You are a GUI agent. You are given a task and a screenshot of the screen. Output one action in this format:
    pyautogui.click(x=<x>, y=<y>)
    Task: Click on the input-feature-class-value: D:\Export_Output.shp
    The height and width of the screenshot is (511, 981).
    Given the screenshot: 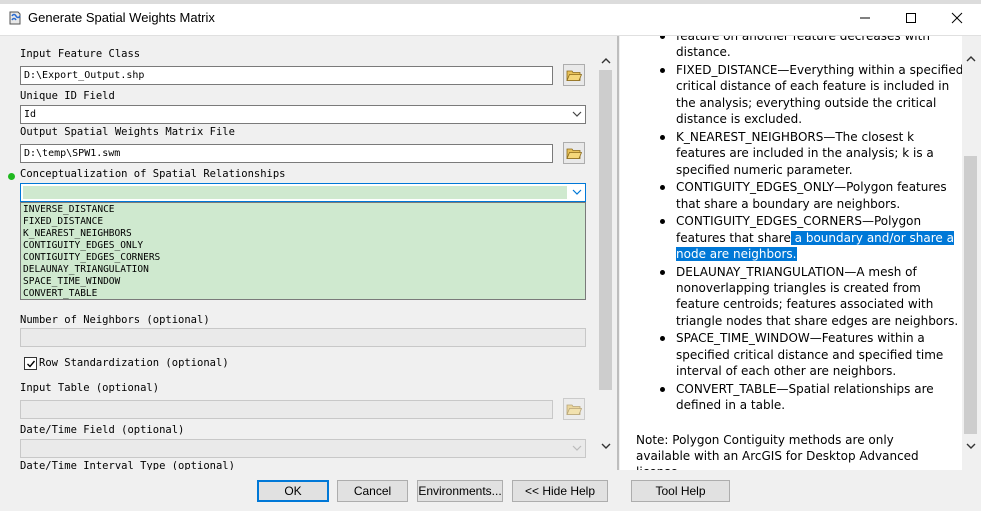 What is the action you would take?
    pyautogui.click(x=84, y=75)
    